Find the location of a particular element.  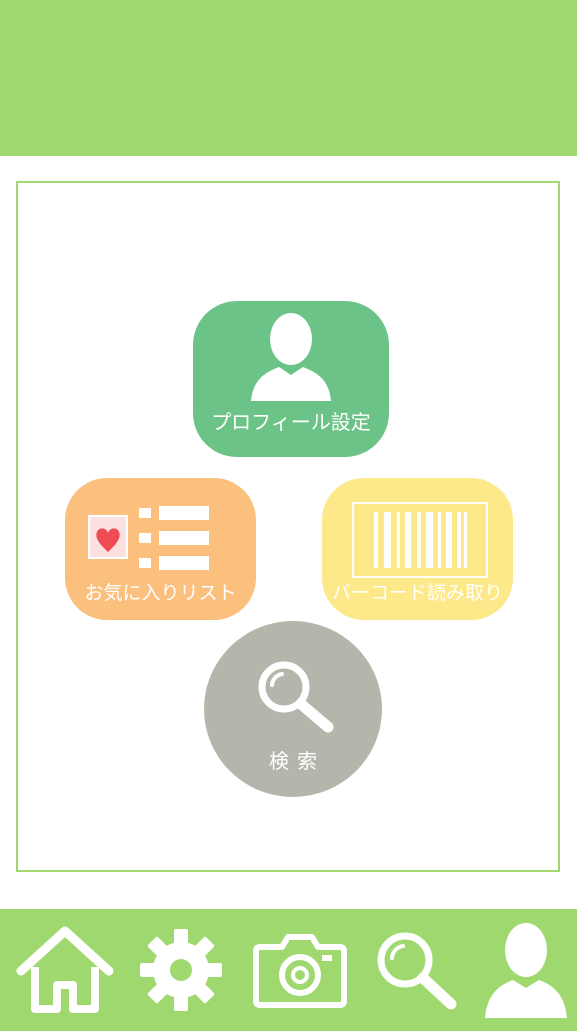

tab-camera is located at coordinates (300, 970).